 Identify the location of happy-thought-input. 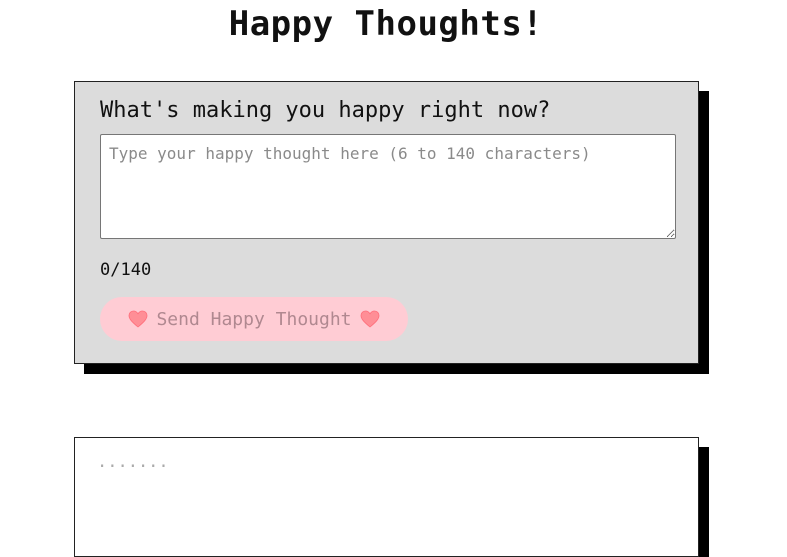
(388, 186).